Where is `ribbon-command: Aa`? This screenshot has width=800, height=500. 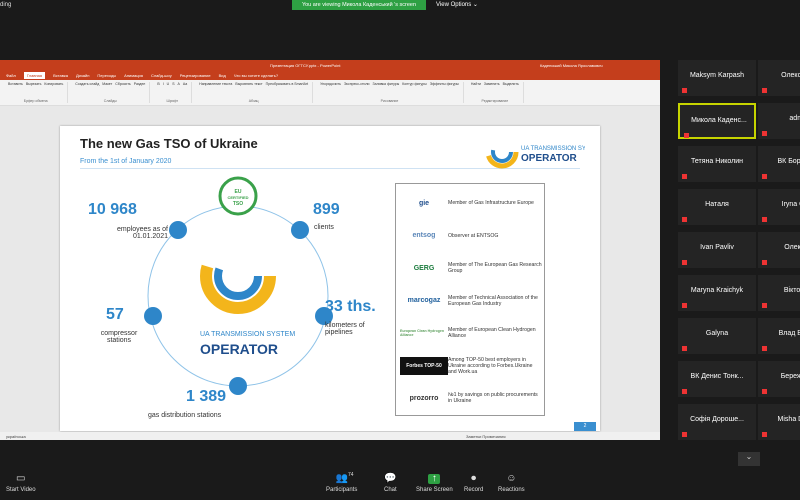 ribbon-command: Aa is located at coordinates (185, 84).